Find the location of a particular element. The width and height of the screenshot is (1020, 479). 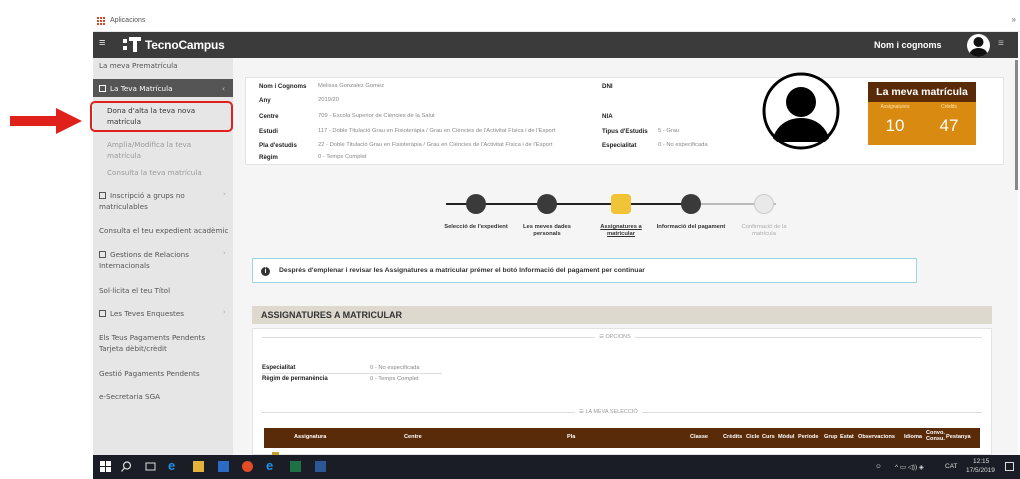

chevron-down-icon: ‹ is located at coordinates (223, 88).